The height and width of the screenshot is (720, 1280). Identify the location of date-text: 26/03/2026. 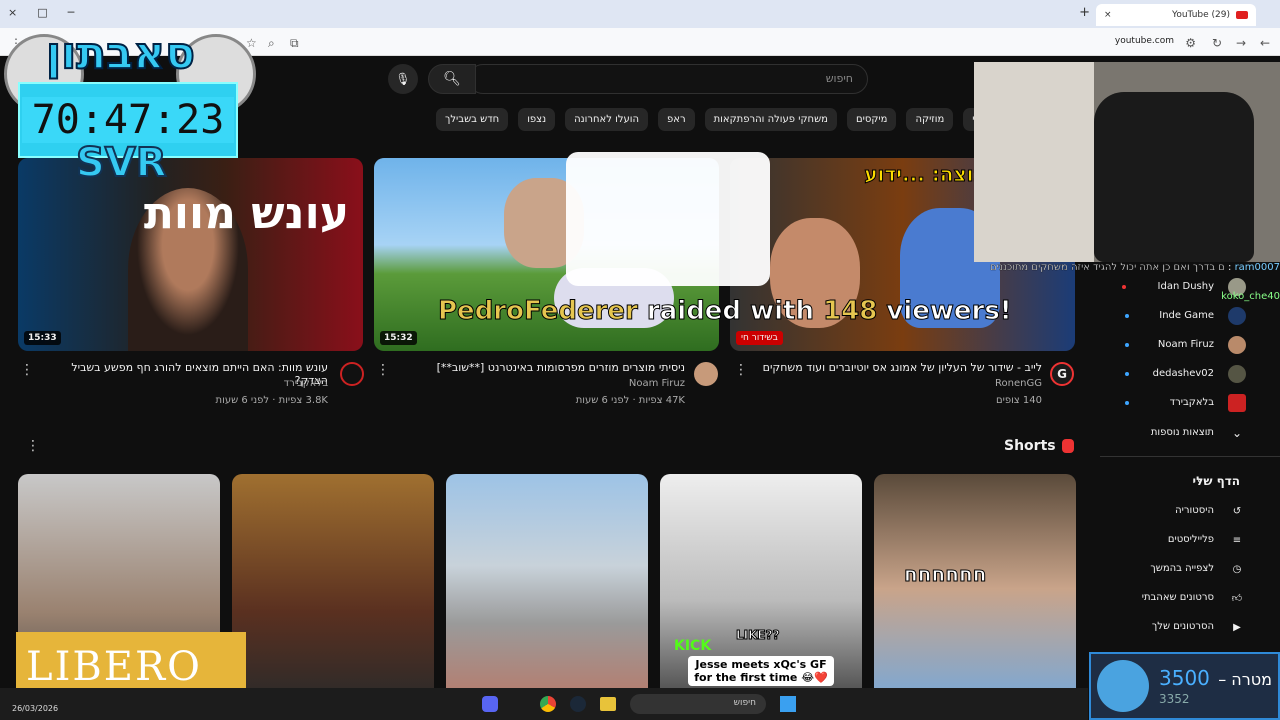
(35, 708).